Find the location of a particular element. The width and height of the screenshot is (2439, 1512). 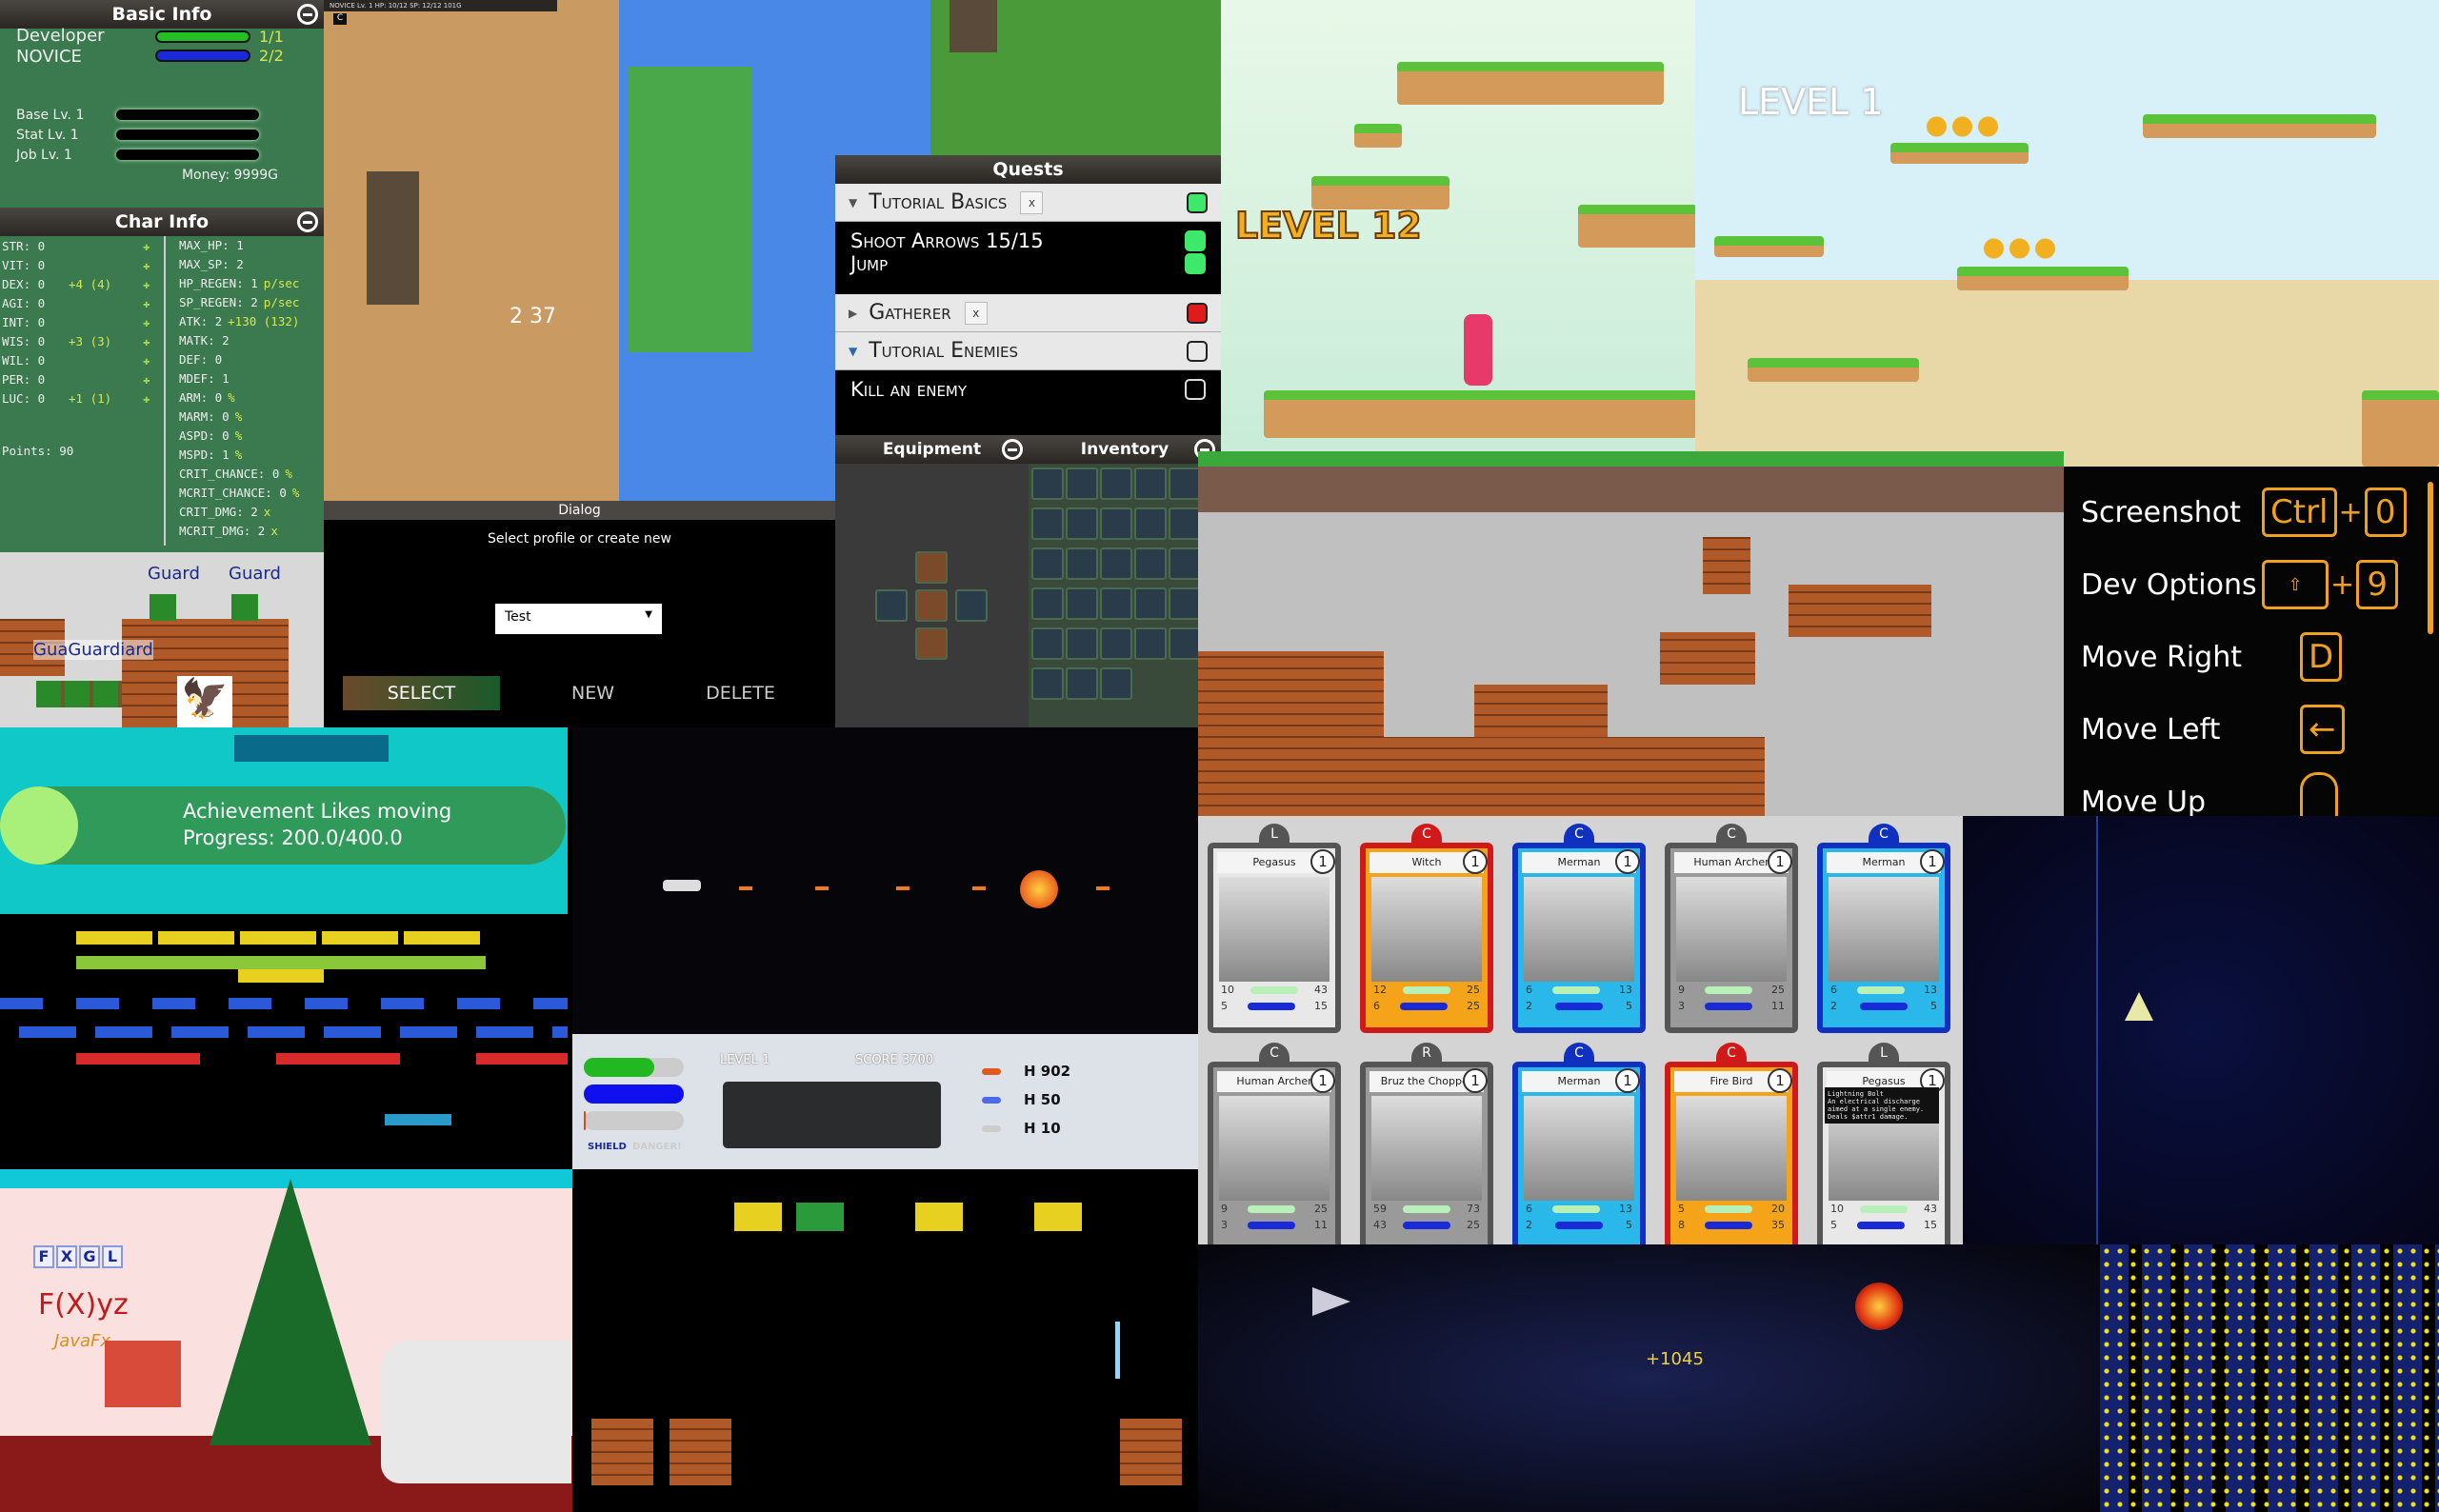

char-key-button: C is located at coordinates (340, 19).